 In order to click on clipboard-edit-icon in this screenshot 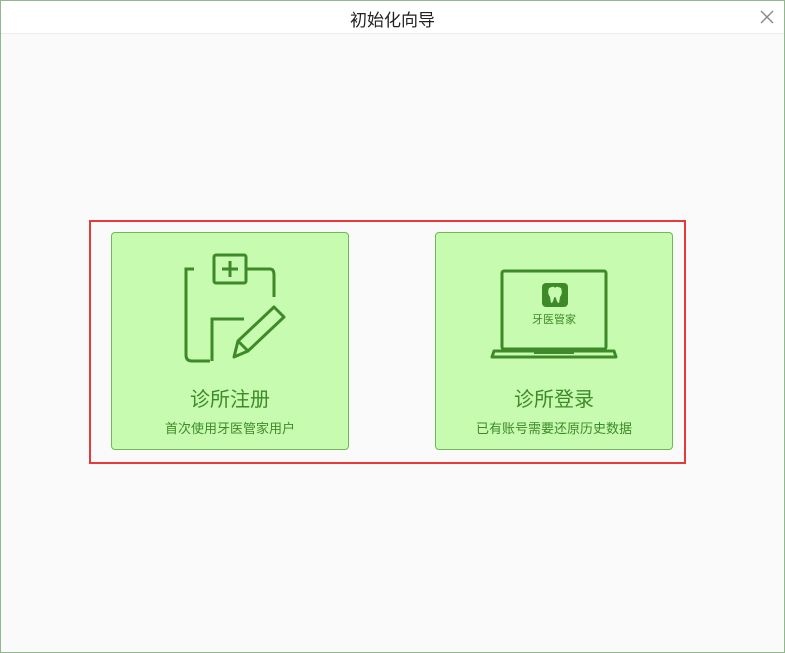, I will do `click(230, 311)`.